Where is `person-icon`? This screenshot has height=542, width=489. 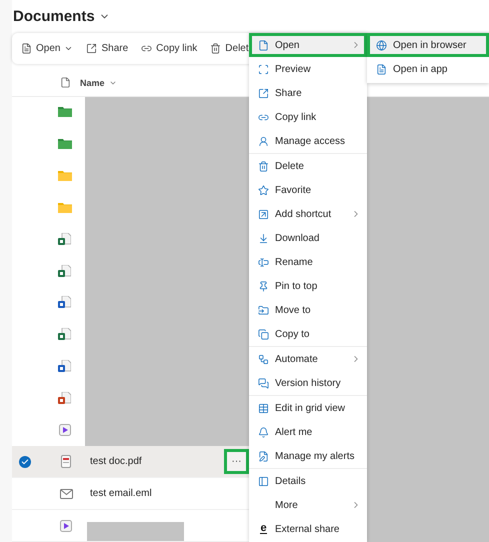 person-icon is located at coordinates (263, 141).